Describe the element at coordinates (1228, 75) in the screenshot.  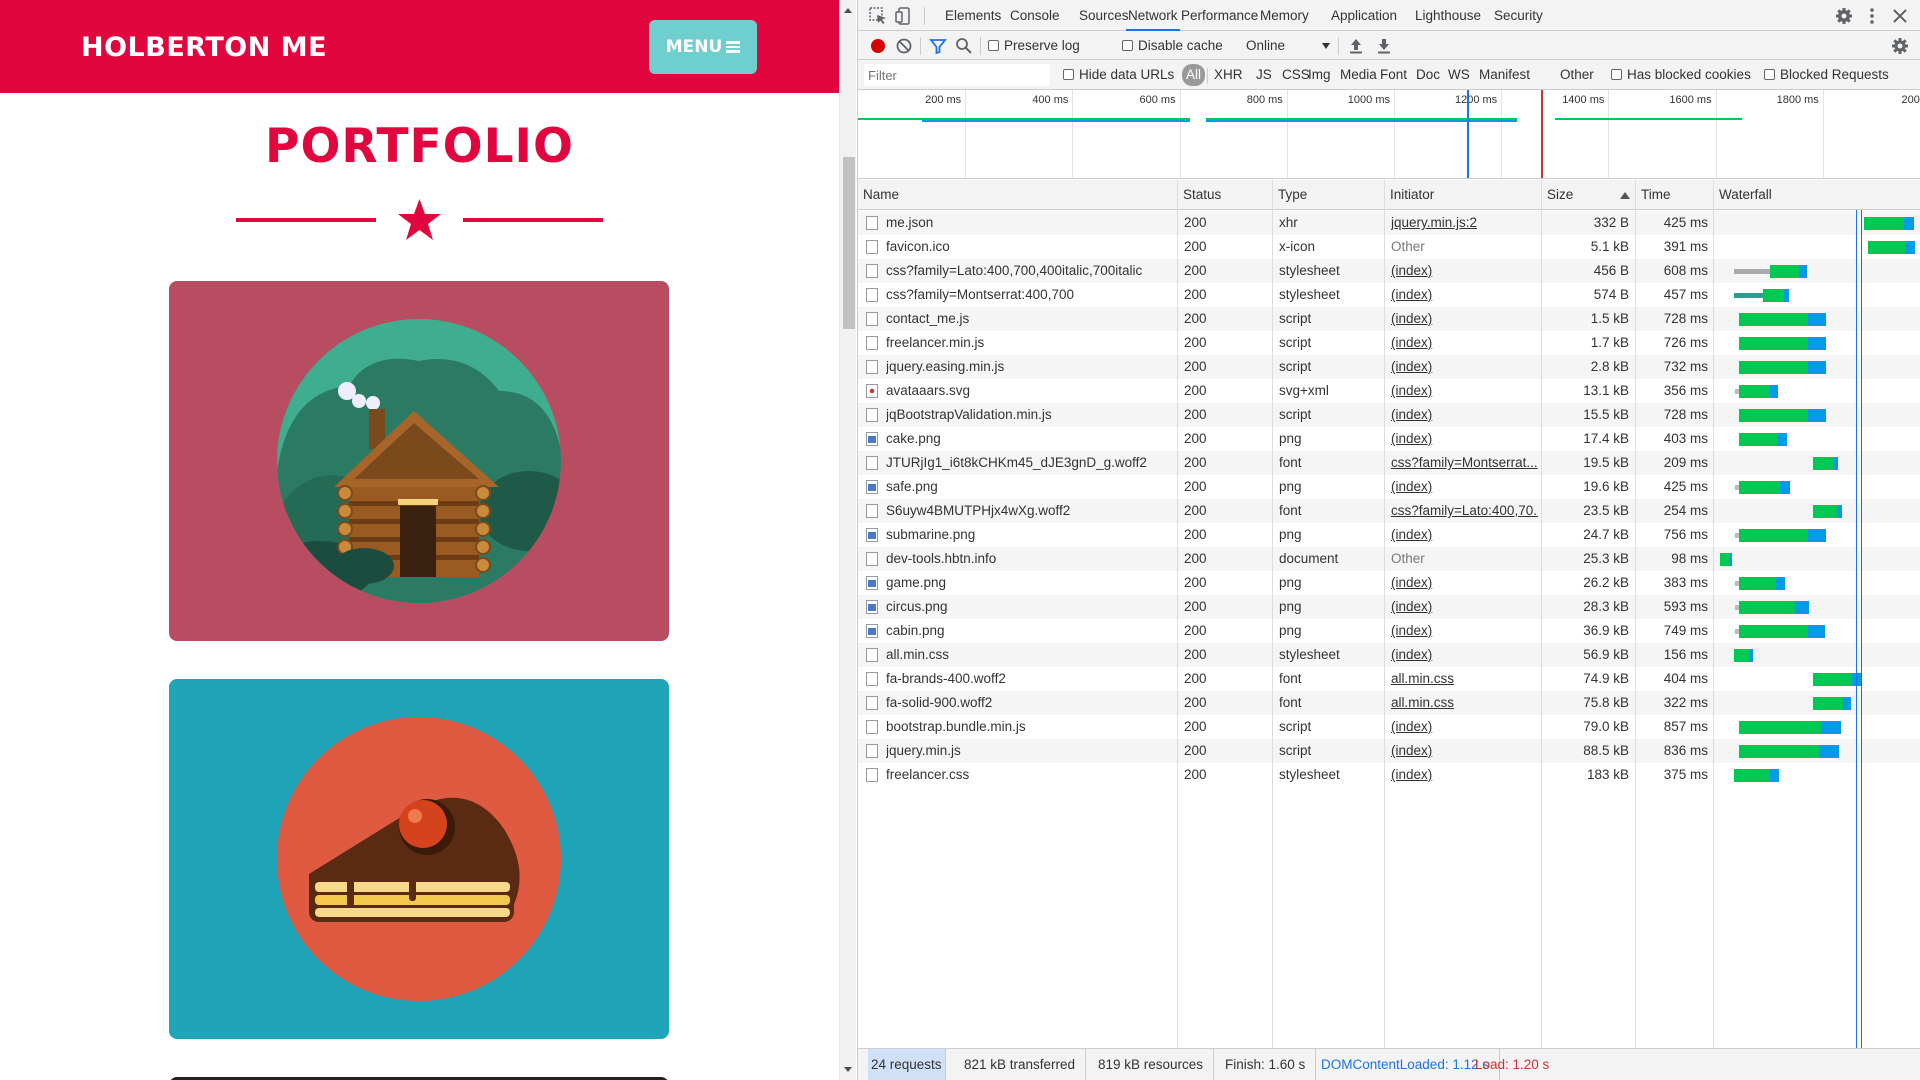
I see `filter-type-xhr: XHR` at that location.